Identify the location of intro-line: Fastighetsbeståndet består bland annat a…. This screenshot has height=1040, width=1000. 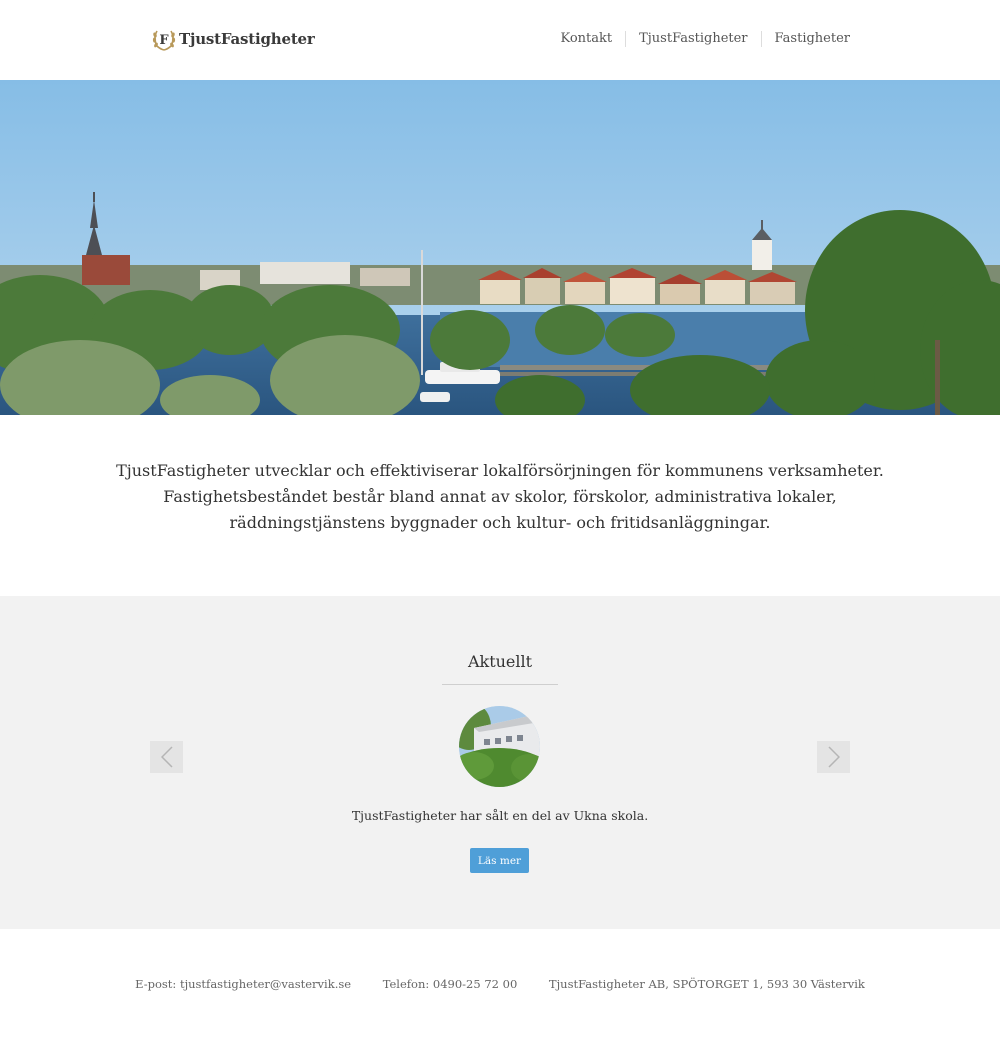
(500, 496).